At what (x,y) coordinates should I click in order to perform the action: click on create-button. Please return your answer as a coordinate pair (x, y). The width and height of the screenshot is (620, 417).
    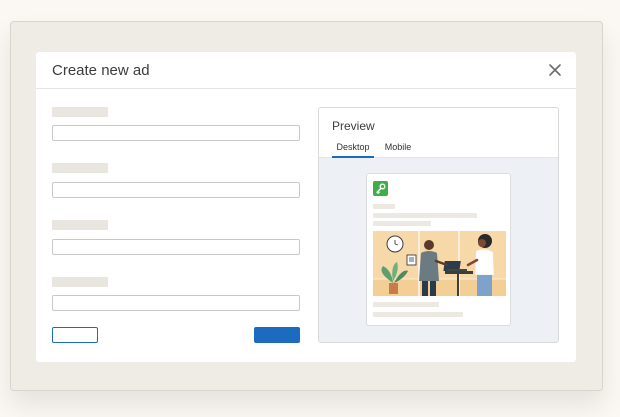
    Looking at the image, I should click on (277, 335).